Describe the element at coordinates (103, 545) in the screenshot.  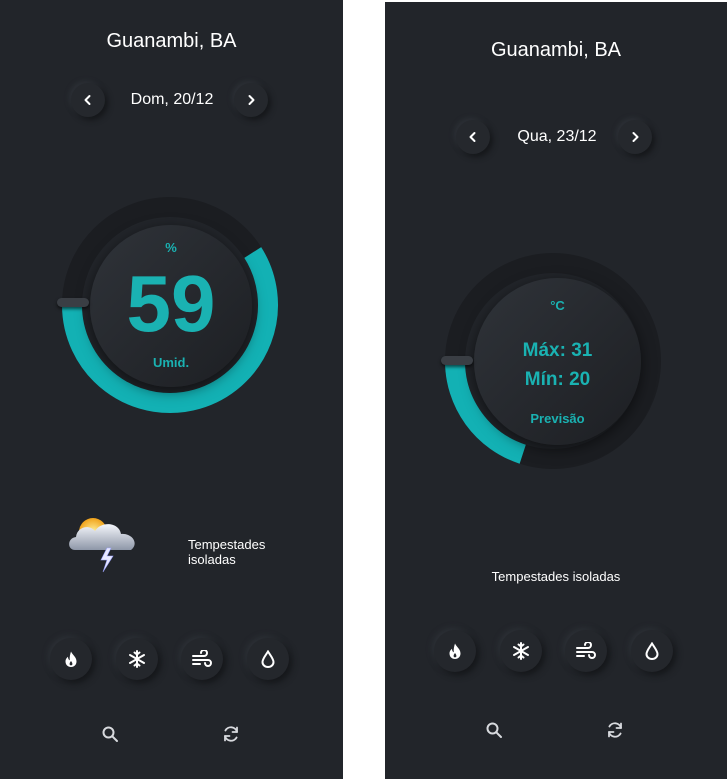
I see `storm-cloud-icon` at that location.